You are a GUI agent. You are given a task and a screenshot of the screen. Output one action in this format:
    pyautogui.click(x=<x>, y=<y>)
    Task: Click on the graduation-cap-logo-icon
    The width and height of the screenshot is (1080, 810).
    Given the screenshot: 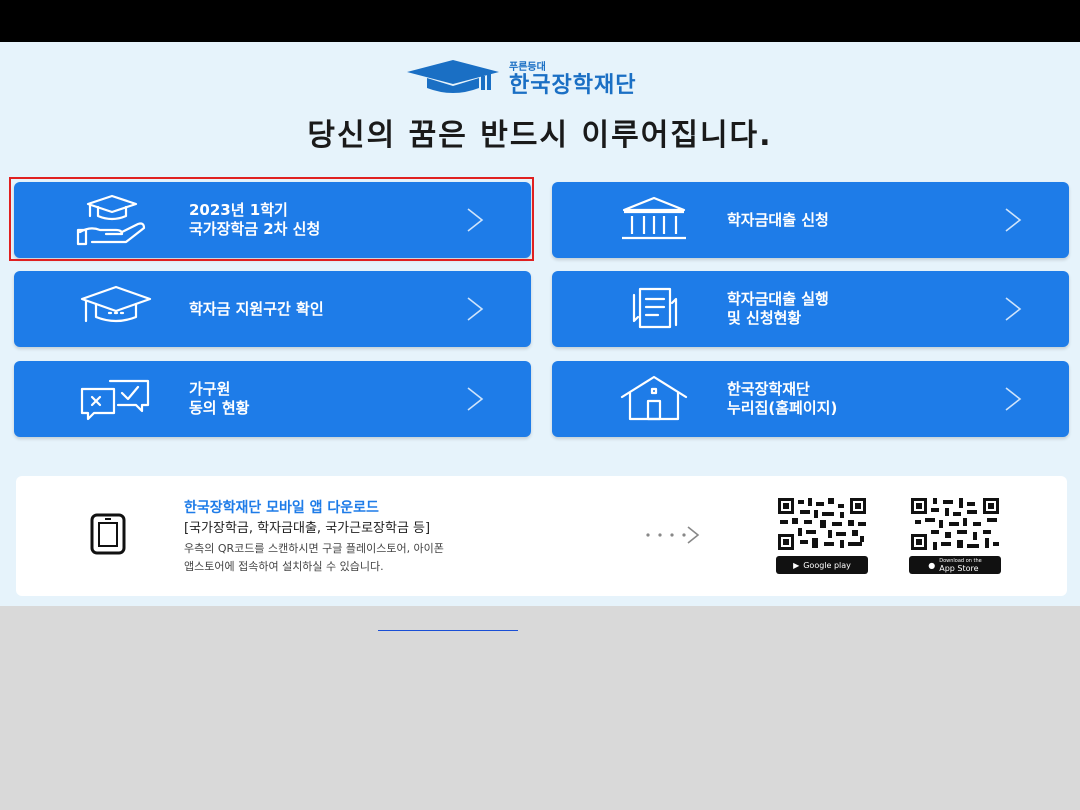 What is the action you would take?
    pyautogui.click(x=453, y=76)
    